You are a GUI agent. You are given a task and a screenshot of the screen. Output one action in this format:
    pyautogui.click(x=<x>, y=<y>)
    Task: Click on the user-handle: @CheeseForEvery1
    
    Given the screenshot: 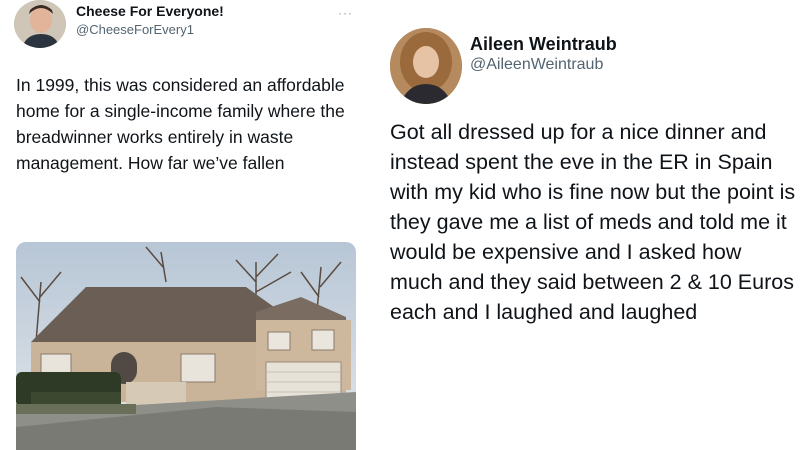 What is the action you would take?
    pyautogui.click(x=135, y=29)
    